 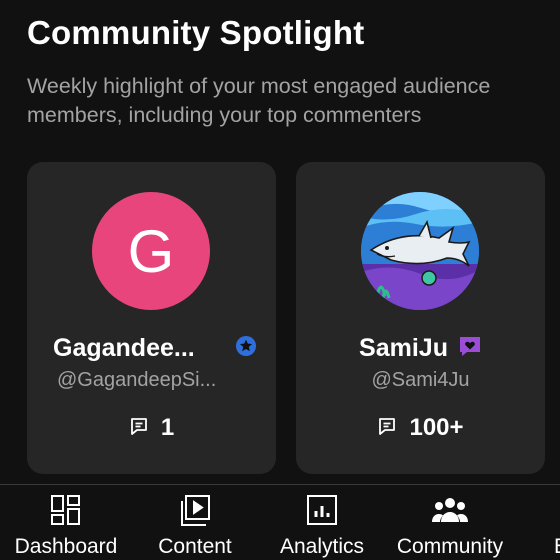 I want to click on shark-avatar-image, so click(x=420, y=251).